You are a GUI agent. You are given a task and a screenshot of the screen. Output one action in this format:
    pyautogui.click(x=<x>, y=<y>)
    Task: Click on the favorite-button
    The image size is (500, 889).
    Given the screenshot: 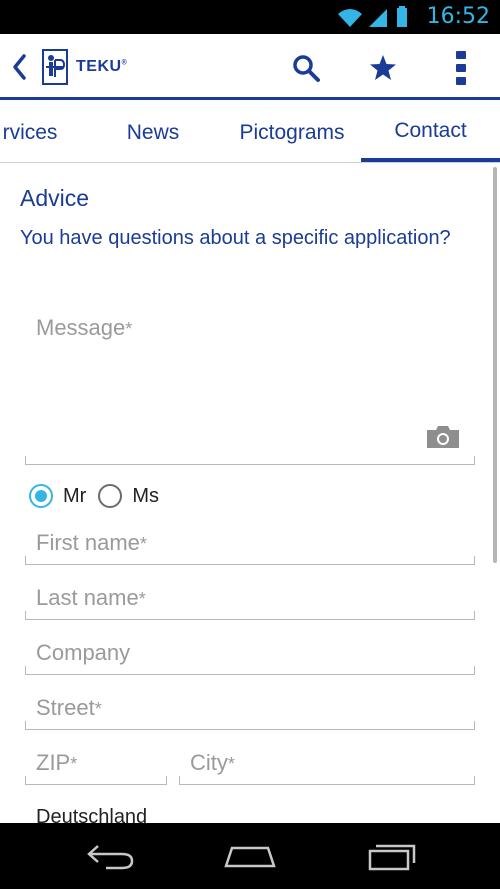 What is the action you would take?
    pyautogui.click(x=383, y=68)
    